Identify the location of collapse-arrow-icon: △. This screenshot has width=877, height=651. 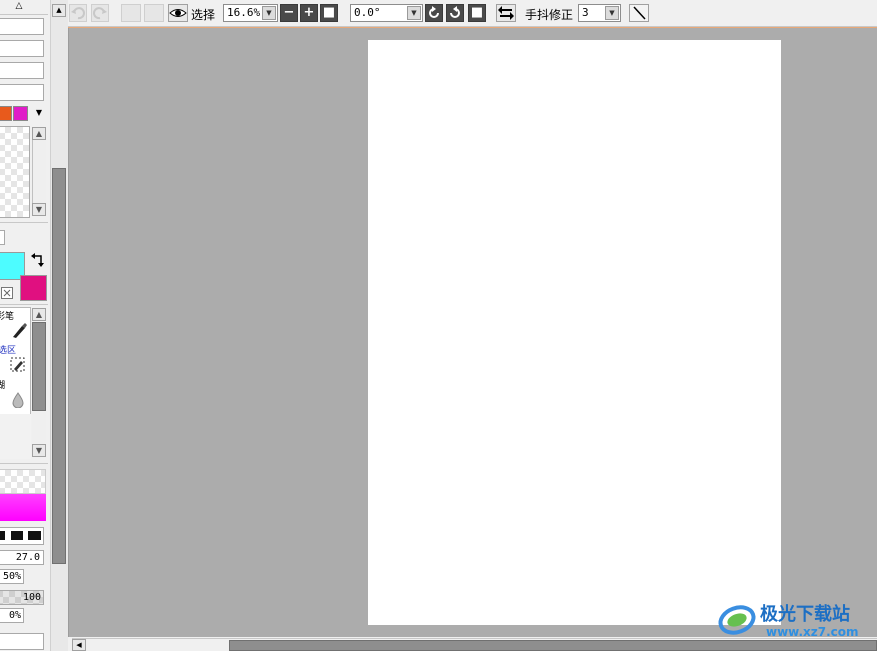
(19, 6).